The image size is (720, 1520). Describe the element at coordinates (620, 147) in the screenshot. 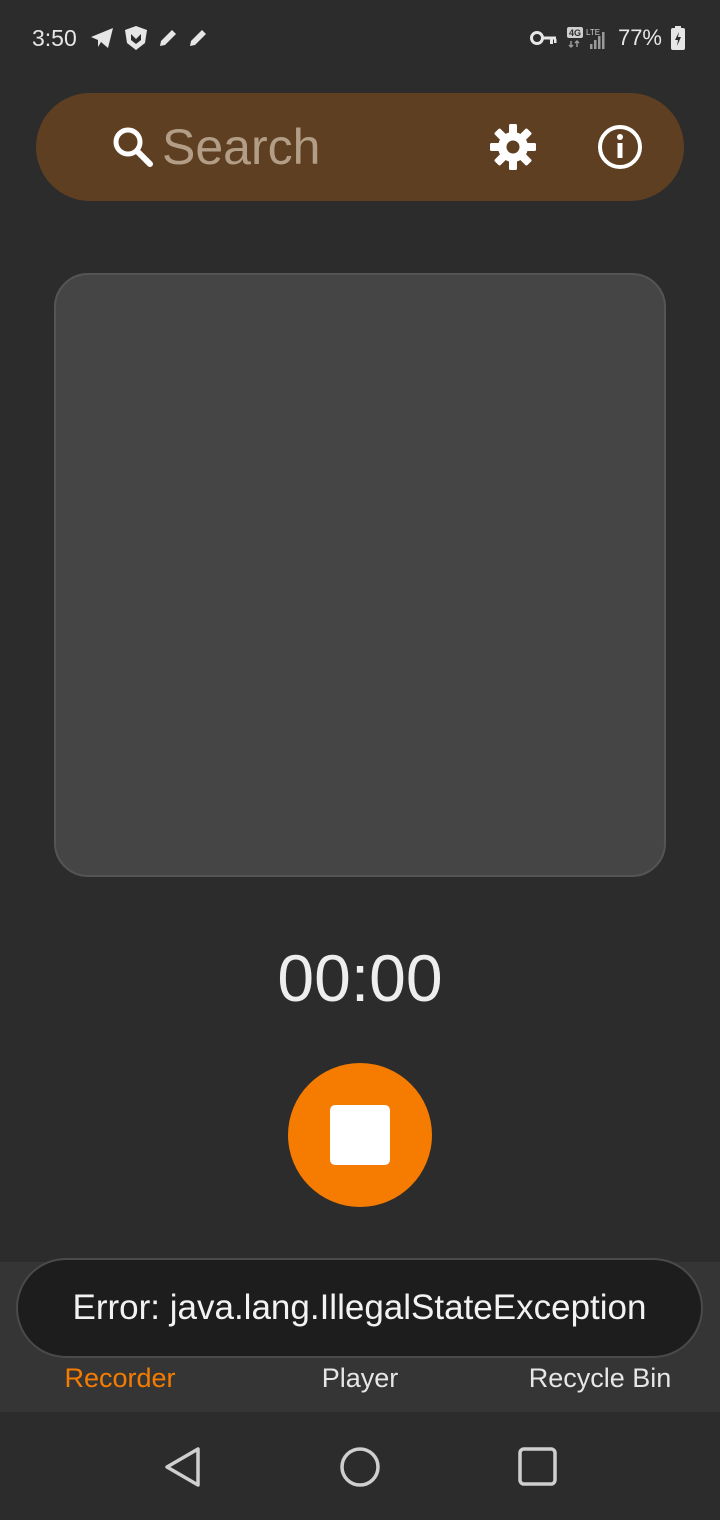

I see `info-icon` at that location.